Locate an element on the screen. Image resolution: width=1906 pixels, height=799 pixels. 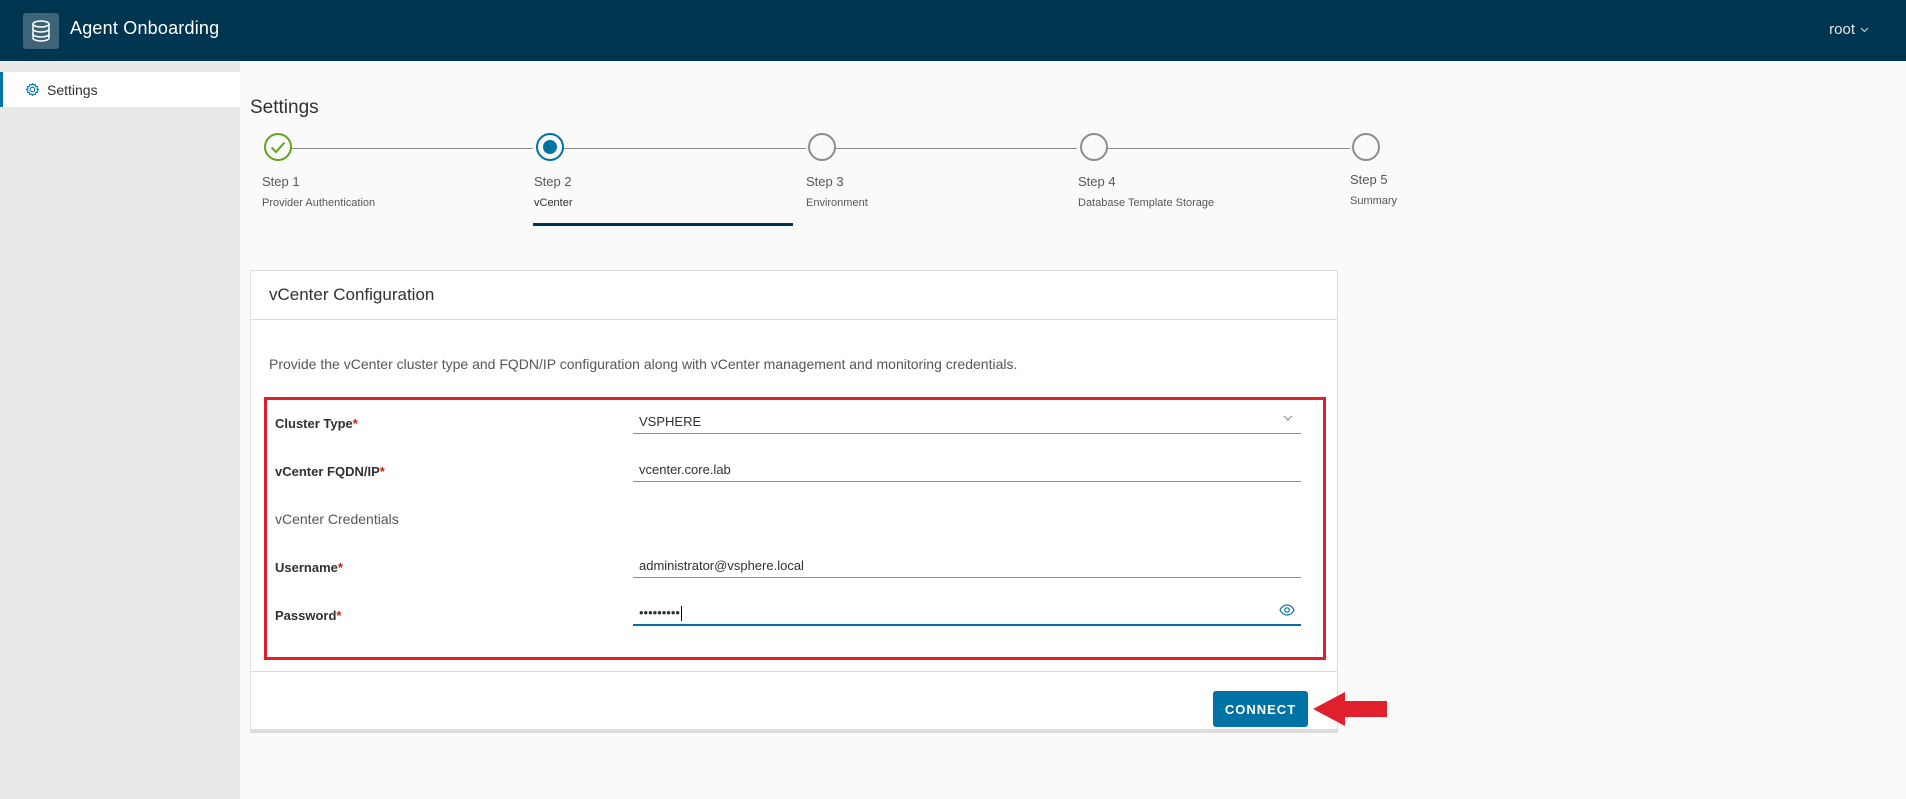
password-input: ••••••••• is located at coordinates (967, 613).